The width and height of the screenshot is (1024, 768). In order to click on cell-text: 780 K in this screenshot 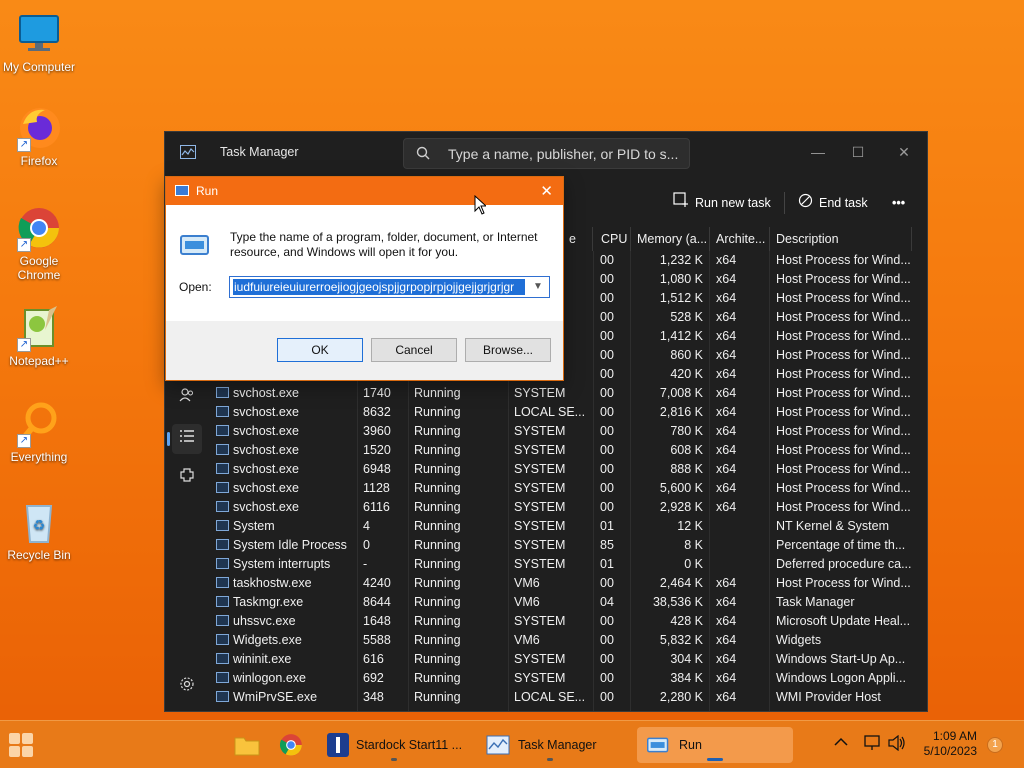, I will do `click(686, 431)`.